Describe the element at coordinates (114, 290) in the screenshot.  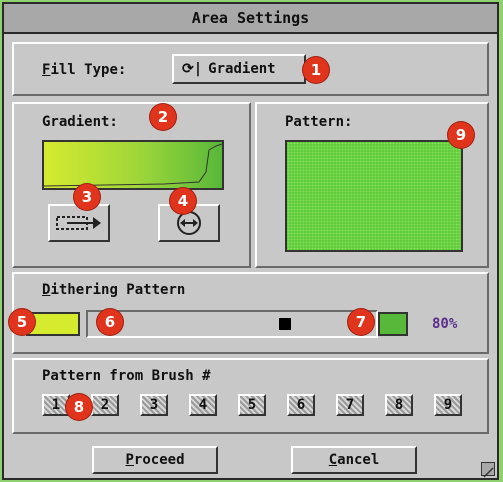
I see `dithering-label: Dithering Pattern` at that location.